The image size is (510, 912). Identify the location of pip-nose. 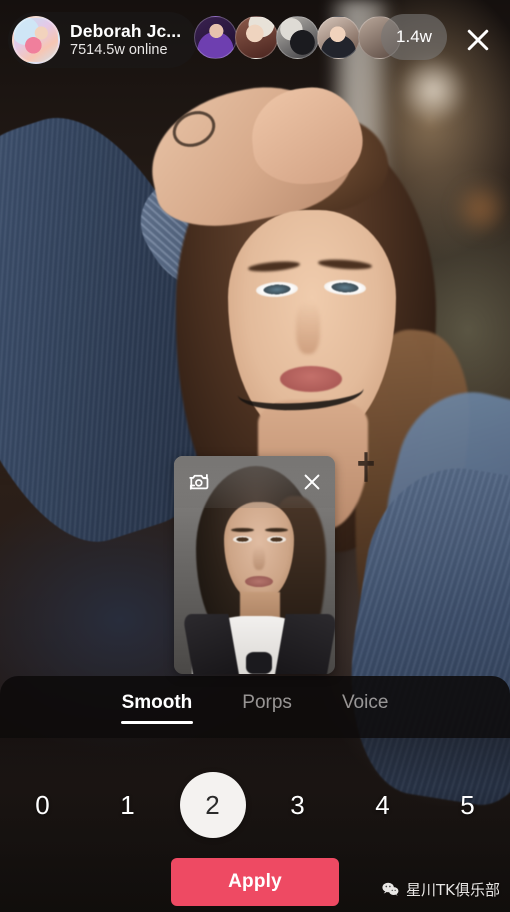
(259, 558).